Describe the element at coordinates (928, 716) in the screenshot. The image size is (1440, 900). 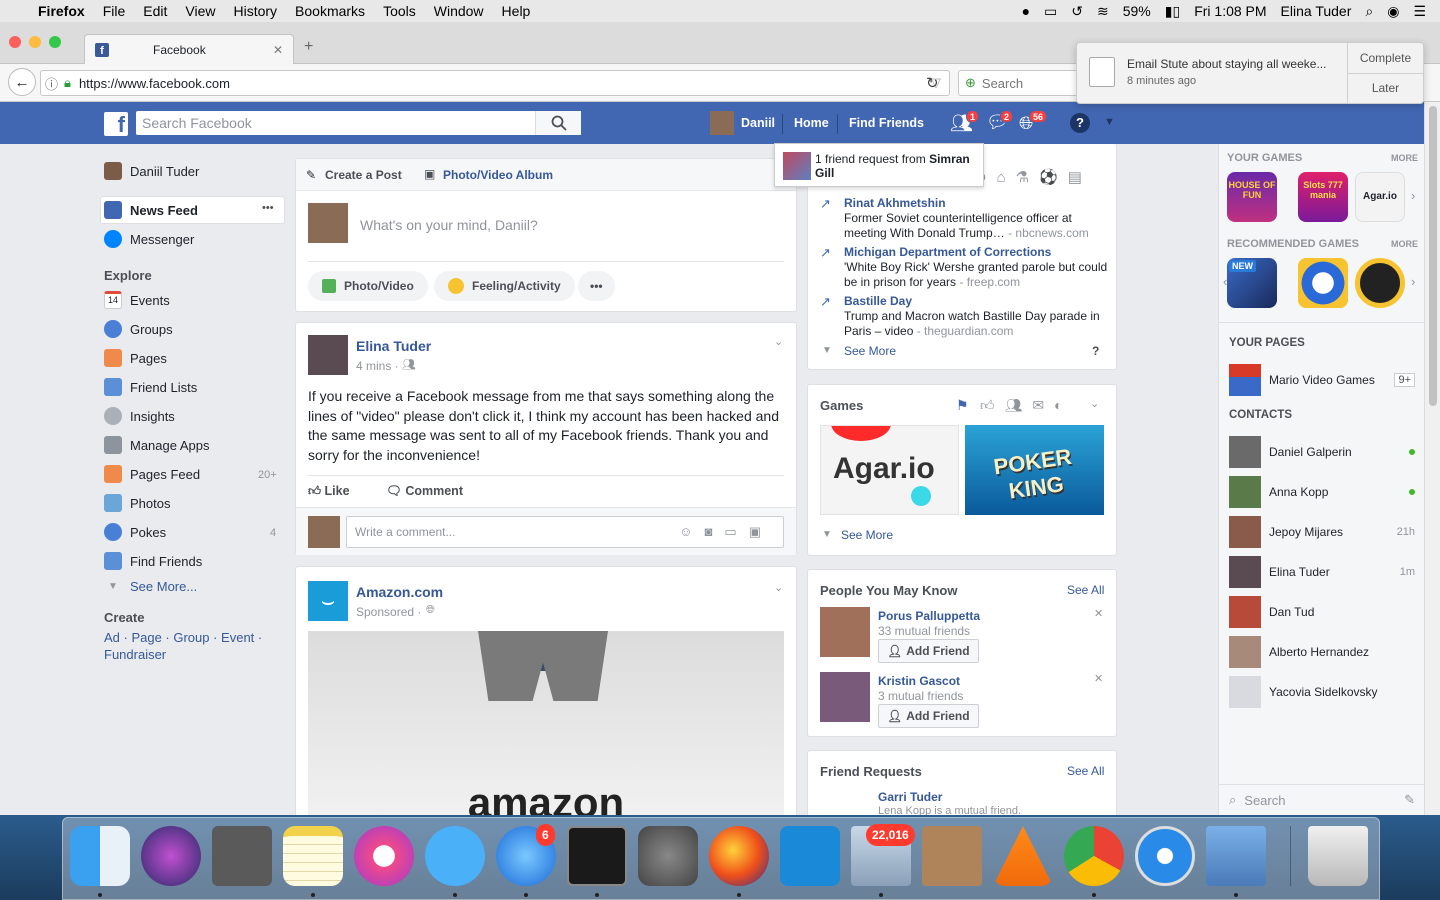
I see `add-friend-button: 👤︎ Add Friend` at that location.